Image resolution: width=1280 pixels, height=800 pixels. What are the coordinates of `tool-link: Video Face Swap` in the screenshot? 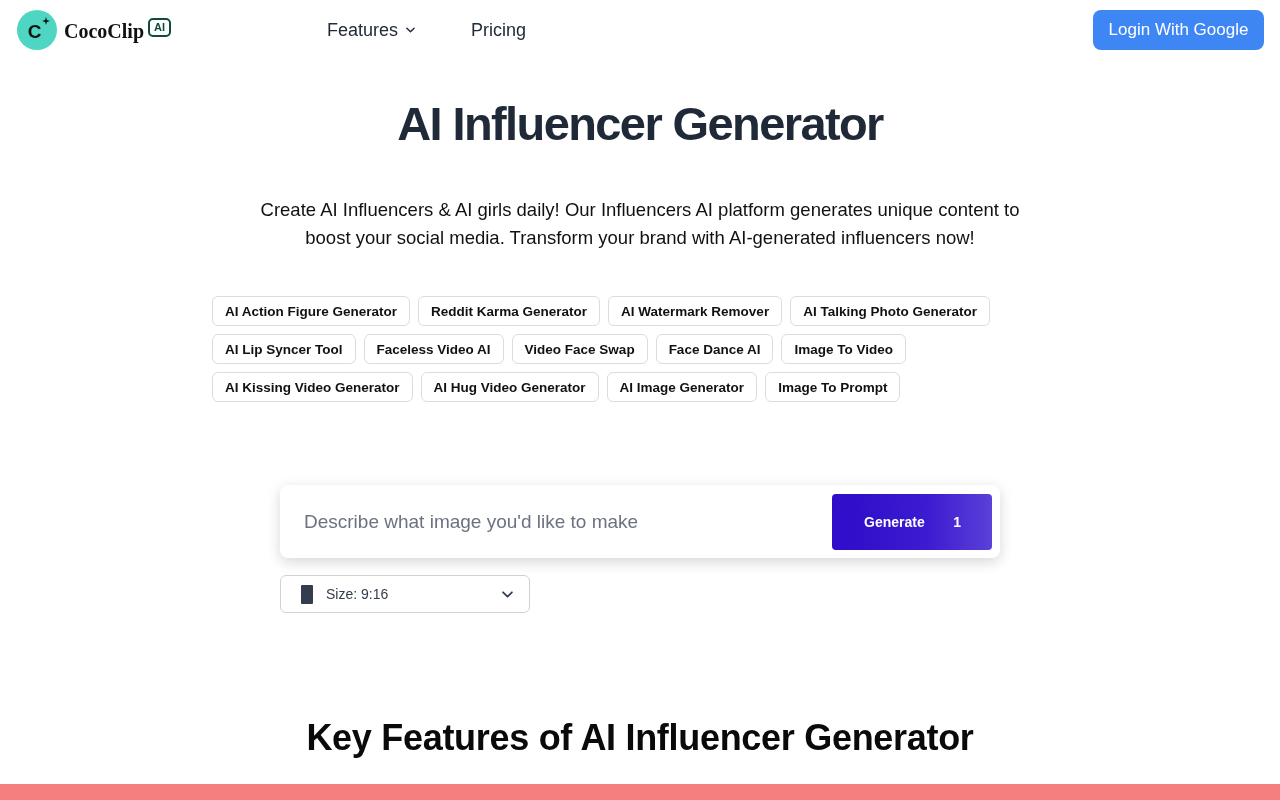 It's located at (579, 349).